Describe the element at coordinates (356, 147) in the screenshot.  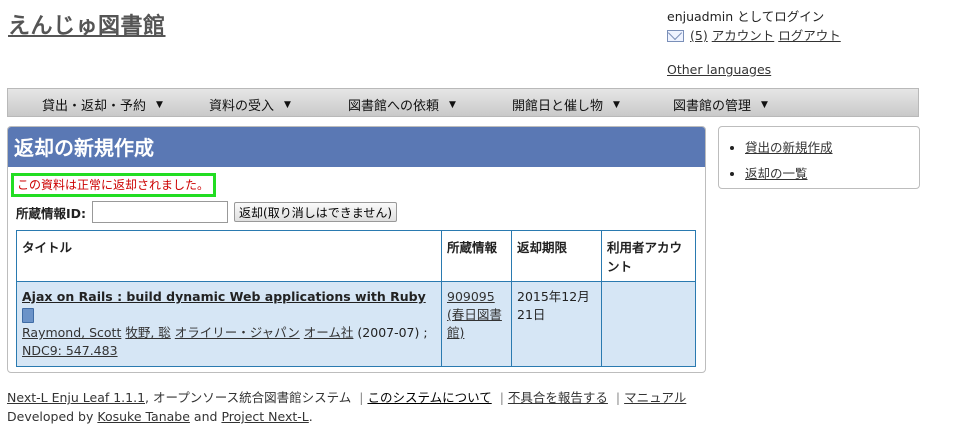
I see `page-title: 返却の新規作成` at that location.